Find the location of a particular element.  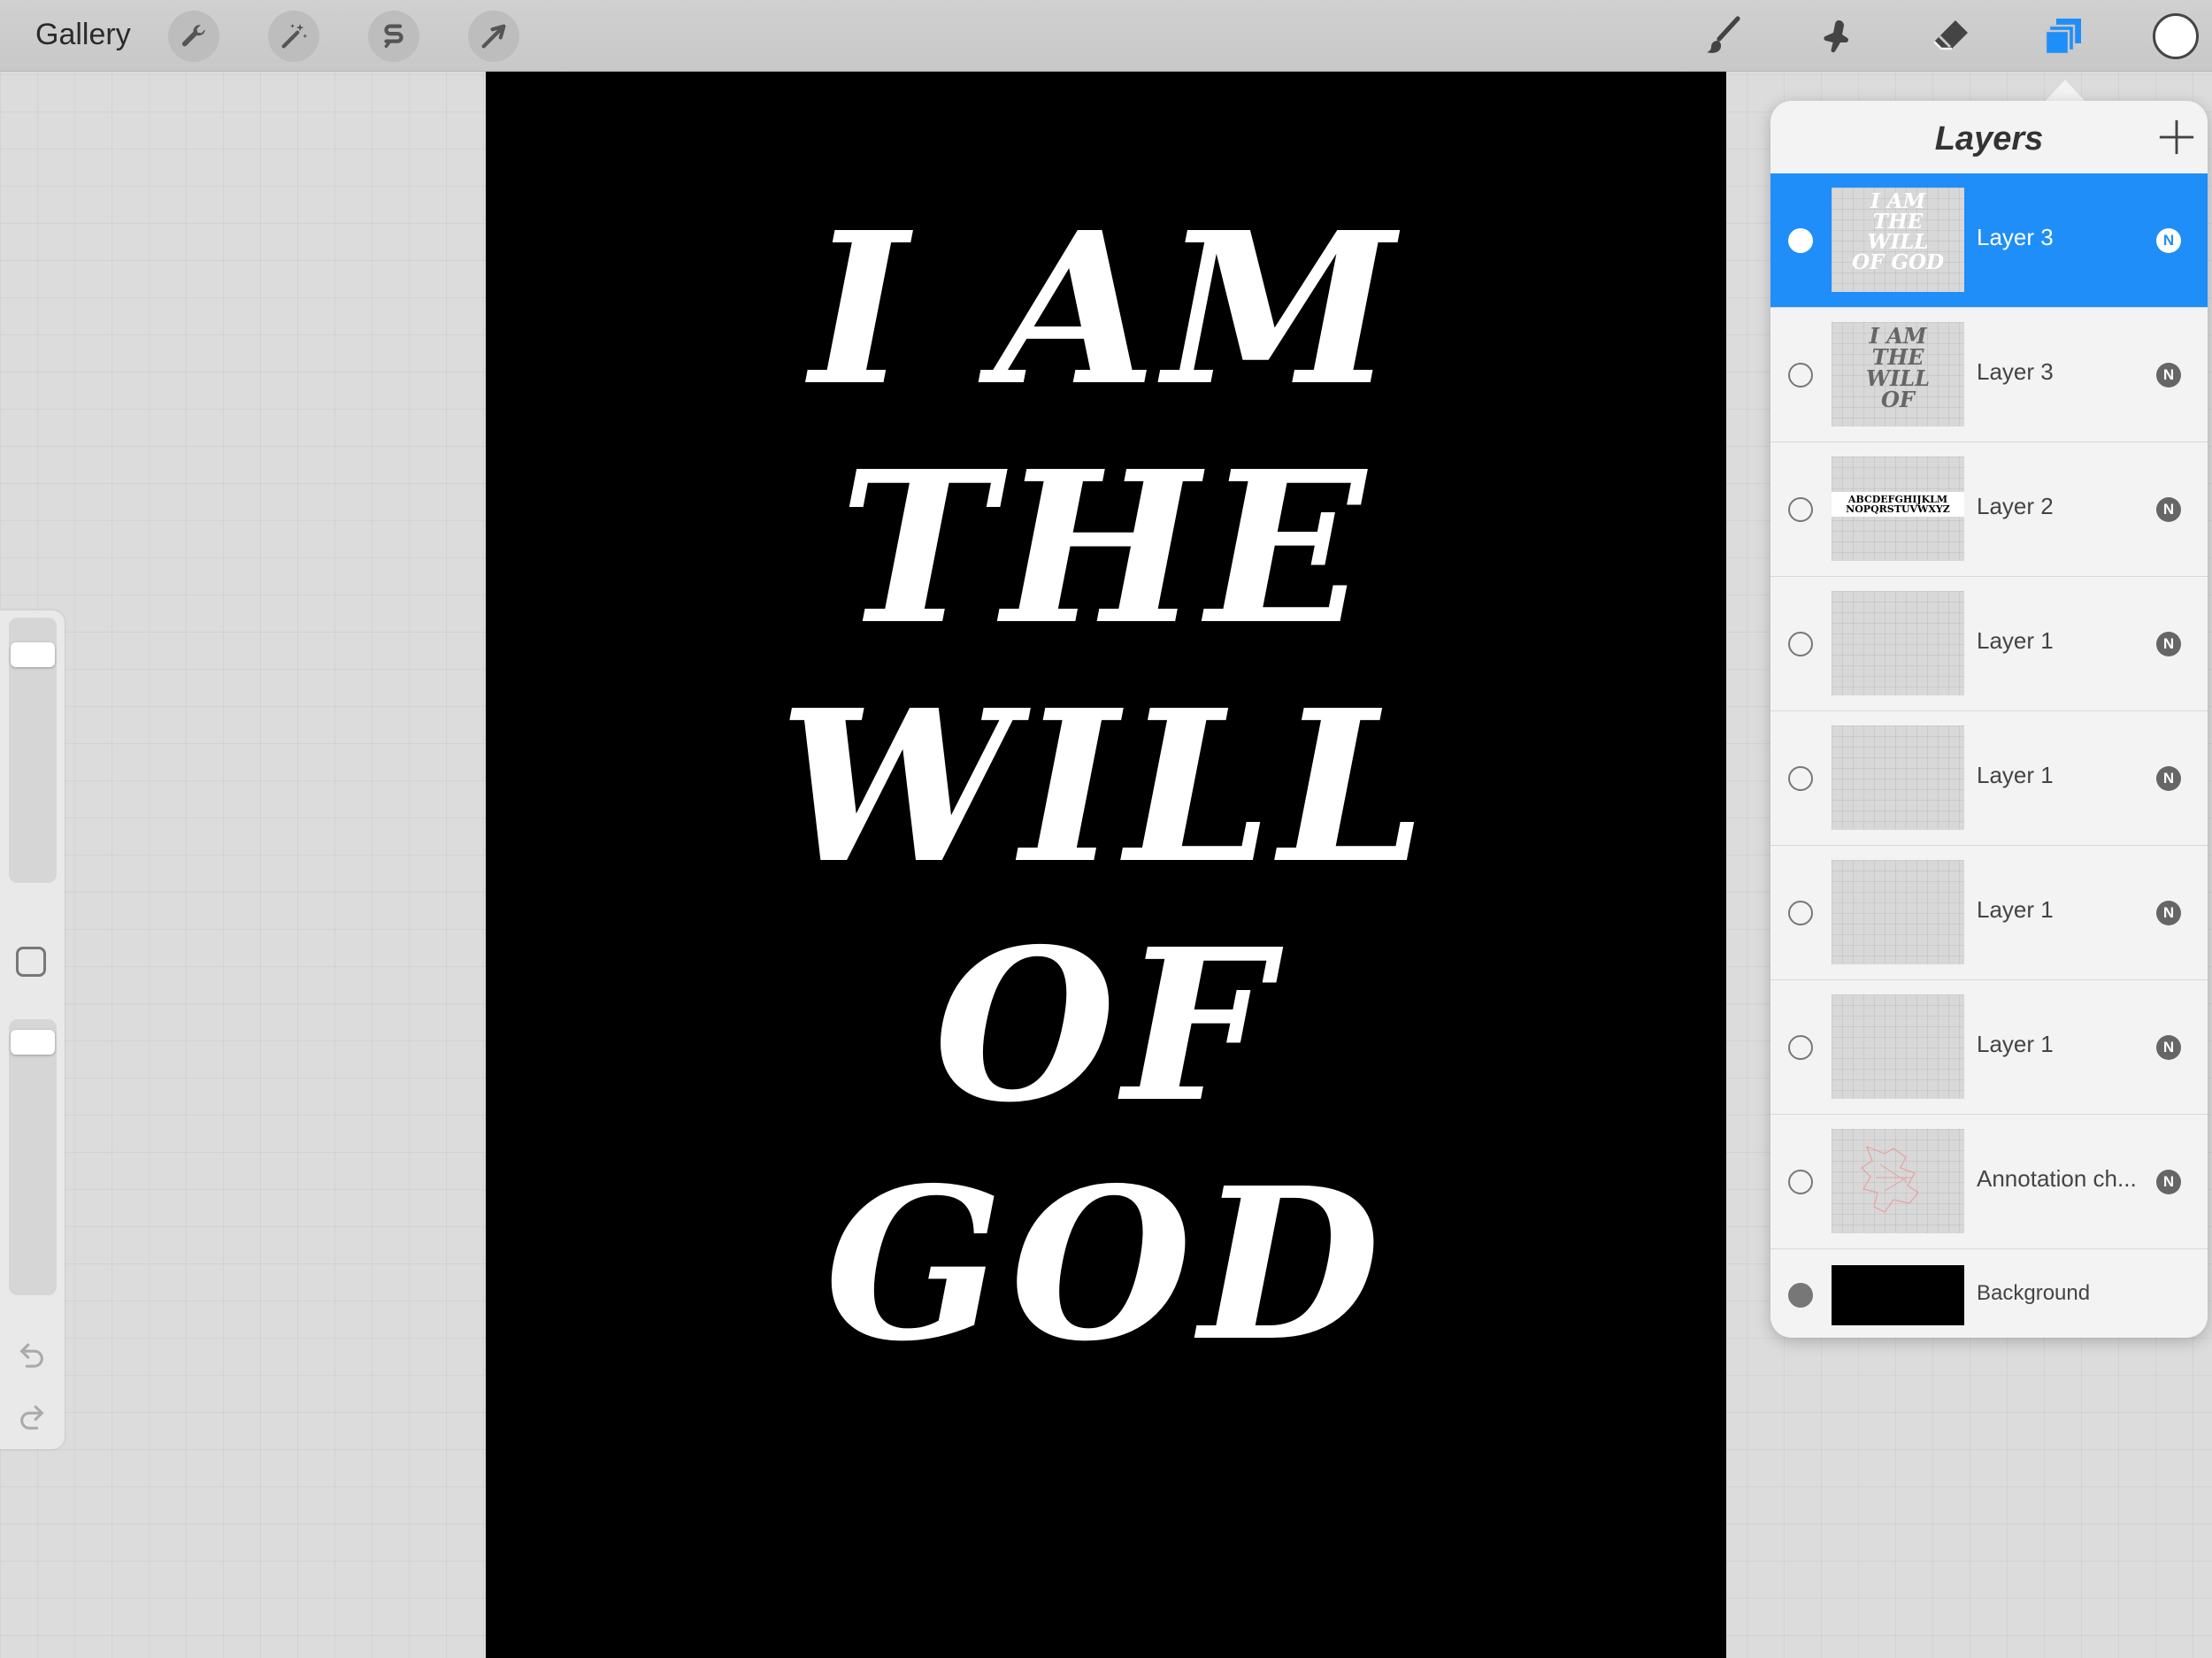

brush-size-slider is located at coordinates (33, 751).